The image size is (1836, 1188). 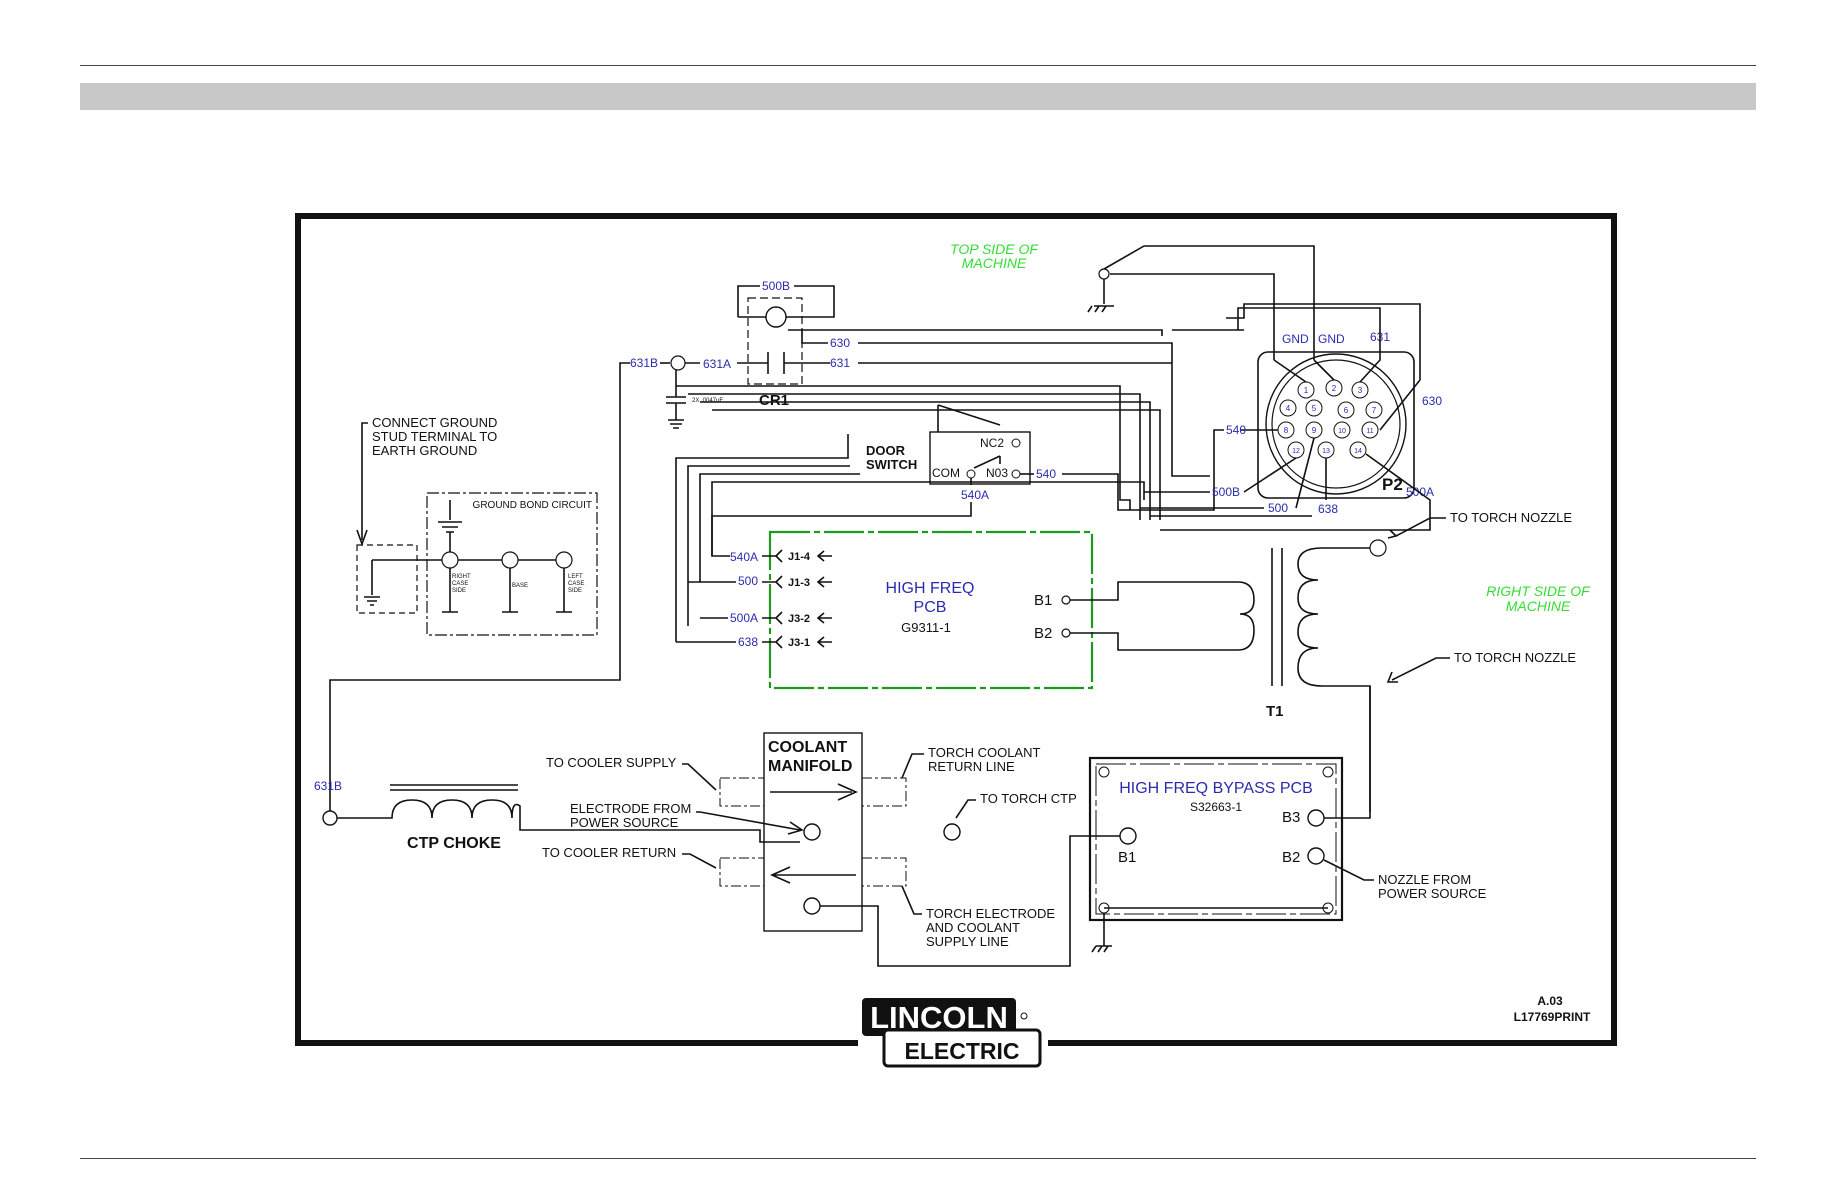 What do you see at coordinates (624, 822) in the screenshot?
I see `electrode-from-2: POWER SOURCE` at bounding box center [624, 822].